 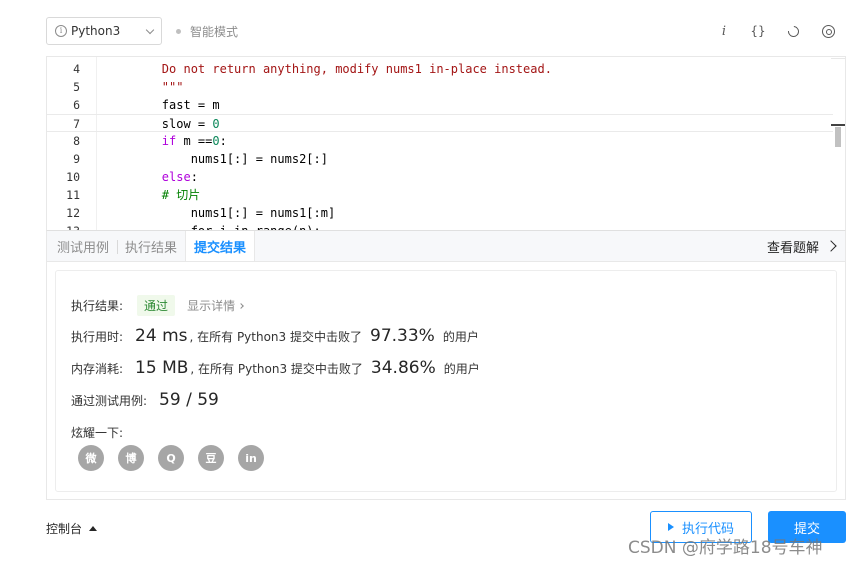 I want to click on undo-icon, so click(x=793, y=31).